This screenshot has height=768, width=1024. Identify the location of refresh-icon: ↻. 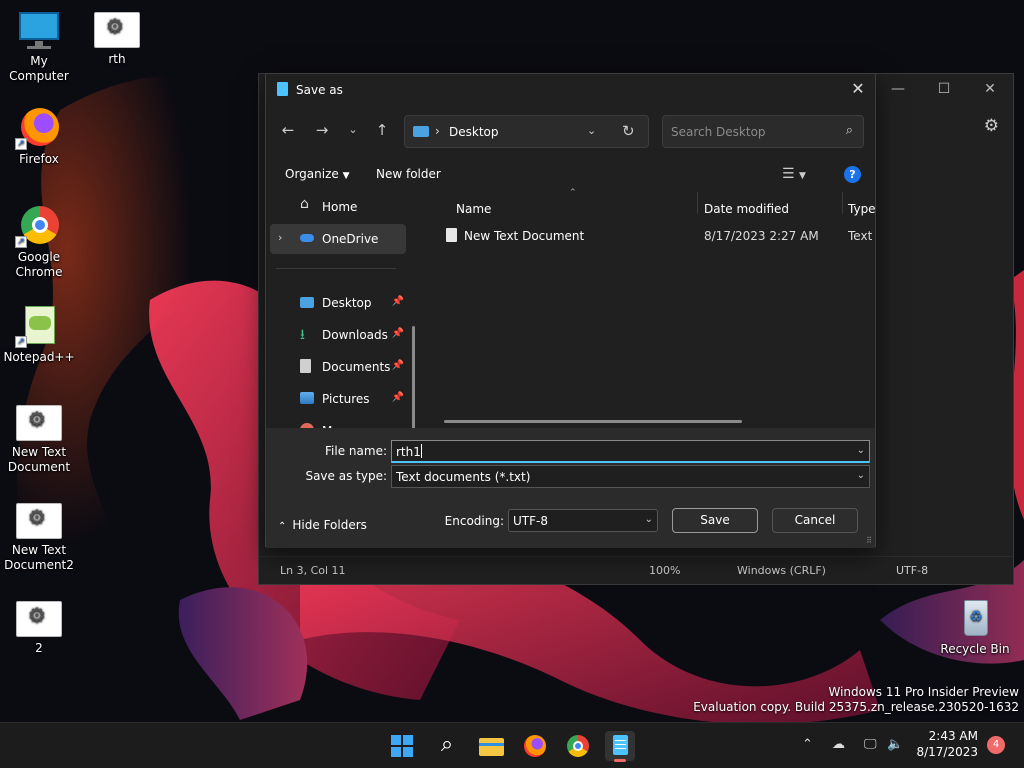
(628, 131).